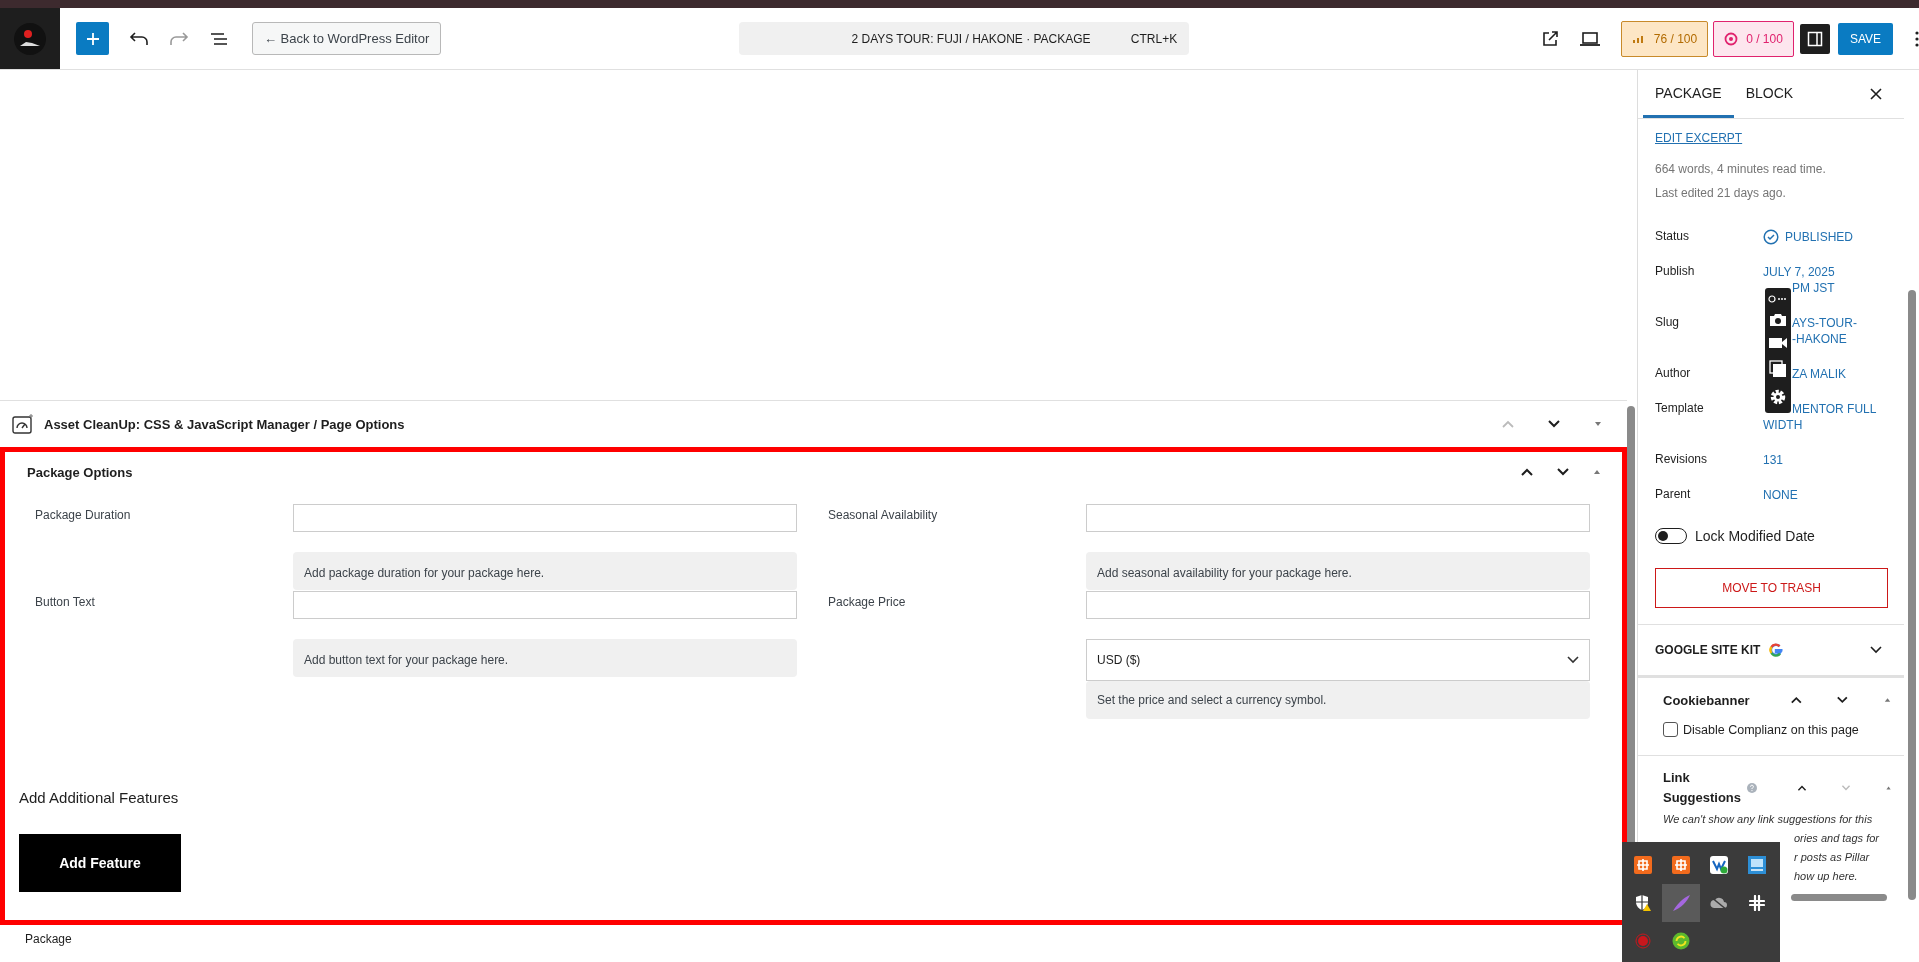  Describe the element at coordinates (1338, 700) in the screenshot. I see `help-text: Set the price and select a currency symbol.` at that location.